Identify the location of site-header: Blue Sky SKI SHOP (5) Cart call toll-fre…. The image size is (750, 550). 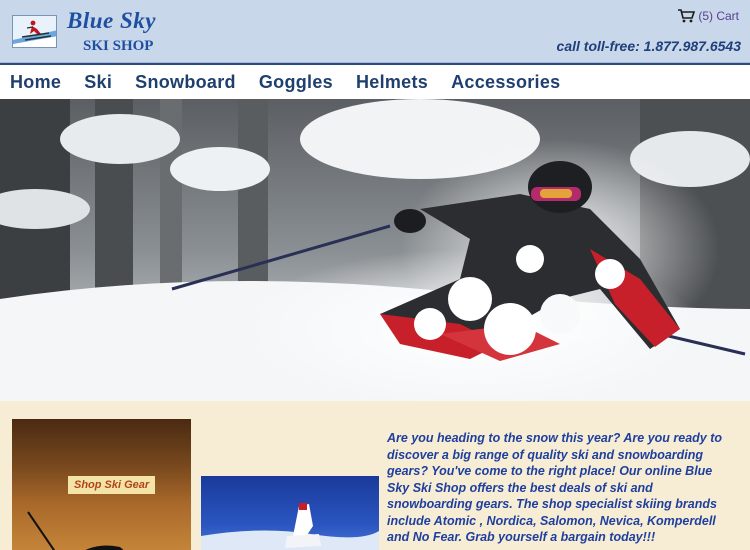
(375, 31).